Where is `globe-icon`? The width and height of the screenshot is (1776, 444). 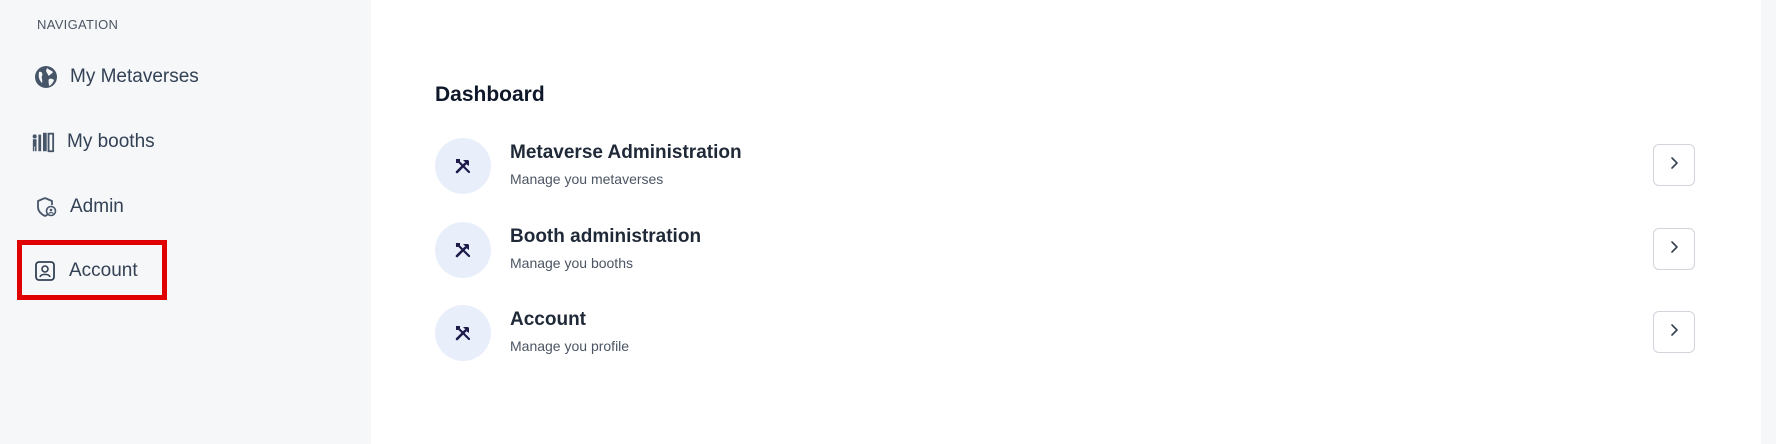 globe-icon is located at coordinates (46, 77).